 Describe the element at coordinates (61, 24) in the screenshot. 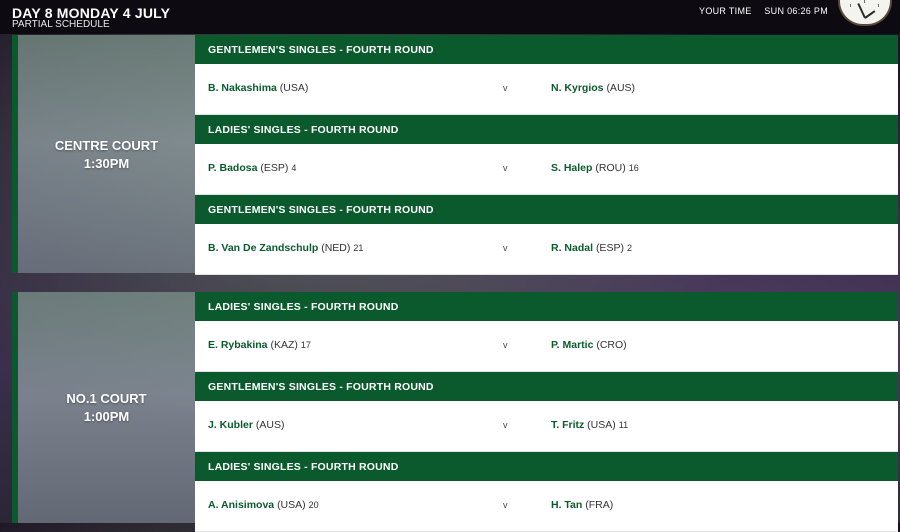

I see `page-subtitle: PARTIAL SCHEDULE` at that location.